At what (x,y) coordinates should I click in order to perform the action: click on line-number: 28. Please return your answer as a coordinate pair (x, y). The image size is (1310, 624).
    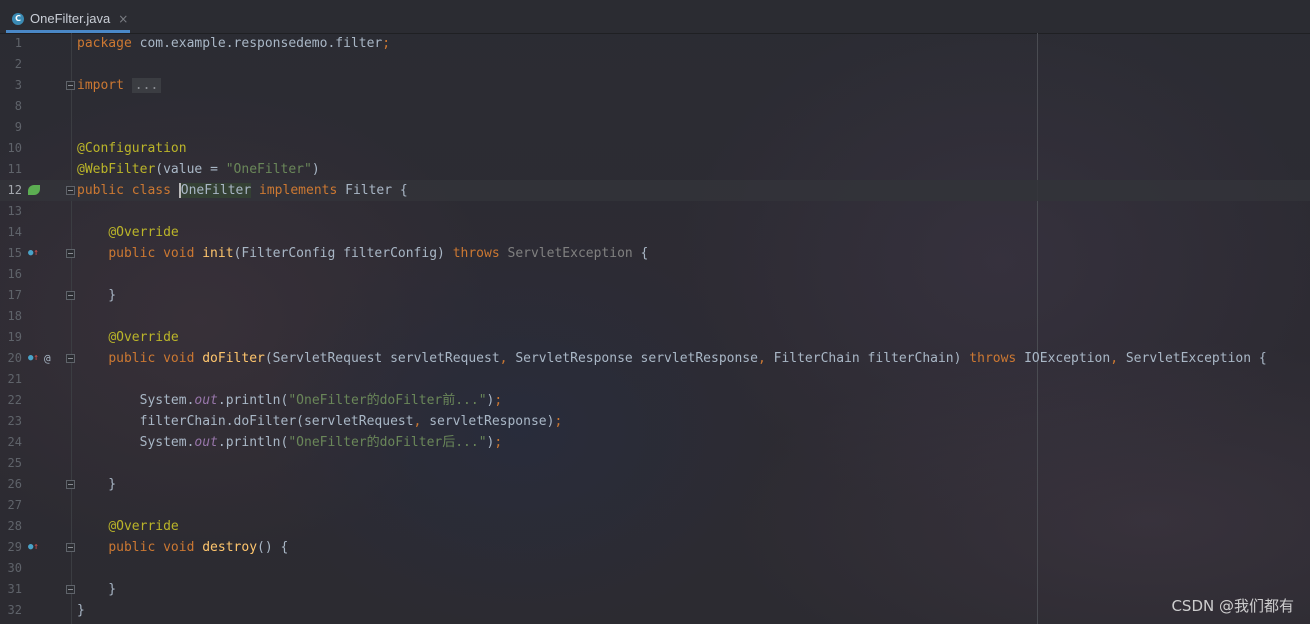
    Looking at the image, I should click on (14, 526).